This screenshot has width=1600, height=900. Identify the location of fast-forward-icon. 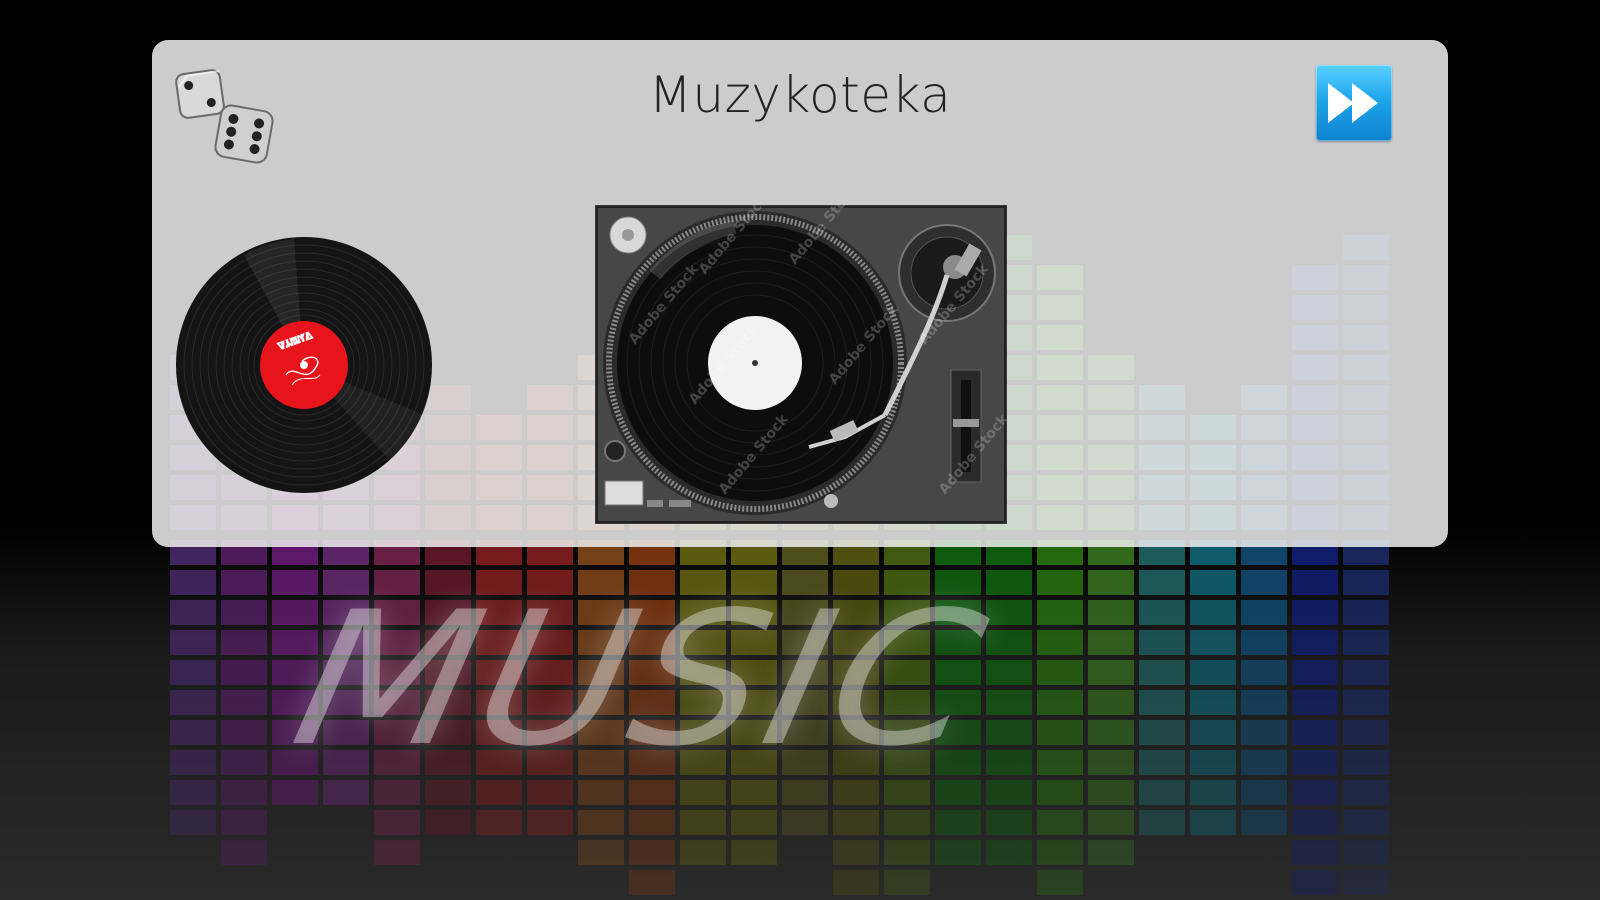
(1353, 103).